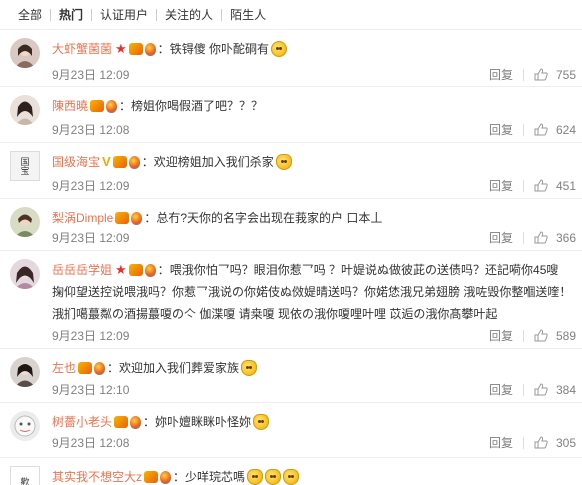 The image size is (582, 485). I want to click on like-button: 305, so click(555, 443).